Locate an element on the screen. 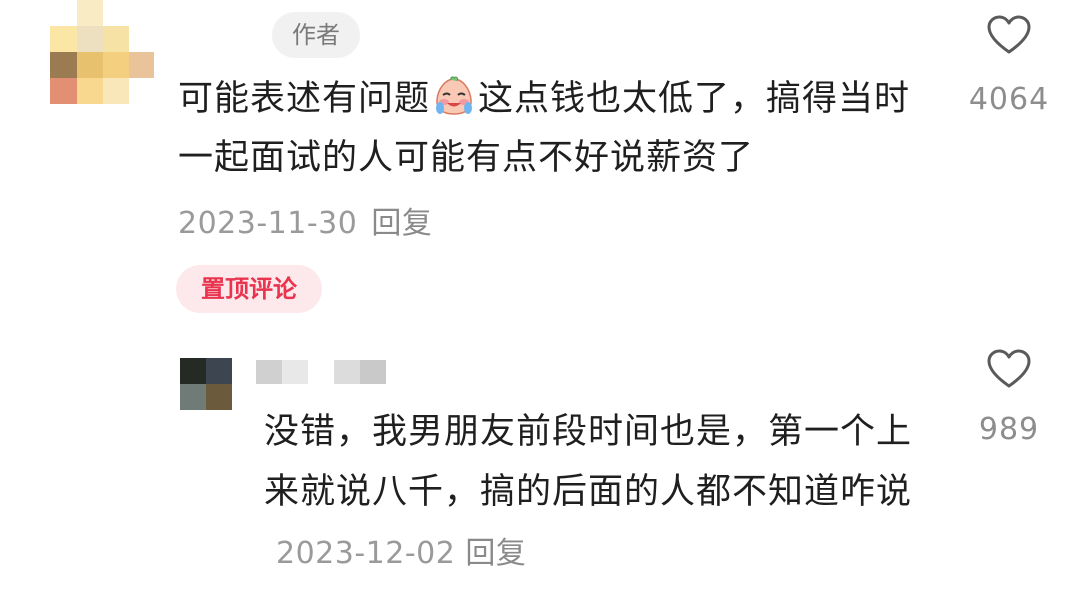 This screenshot has width=1080, height=597. comment-text: 可能表述有问题 这点钱也太低了，搞得当时一起面试的人可能有点不好说薪资了 is located at coordinates (548, 129).